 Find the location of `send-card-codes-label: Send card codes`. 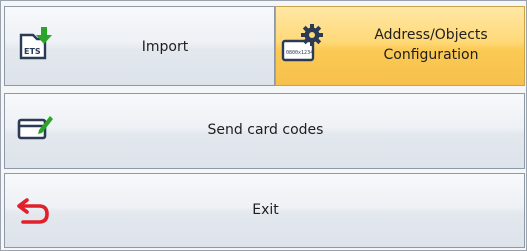

send-card-codes-label: Send card codes is located at coordinates (265, 130).